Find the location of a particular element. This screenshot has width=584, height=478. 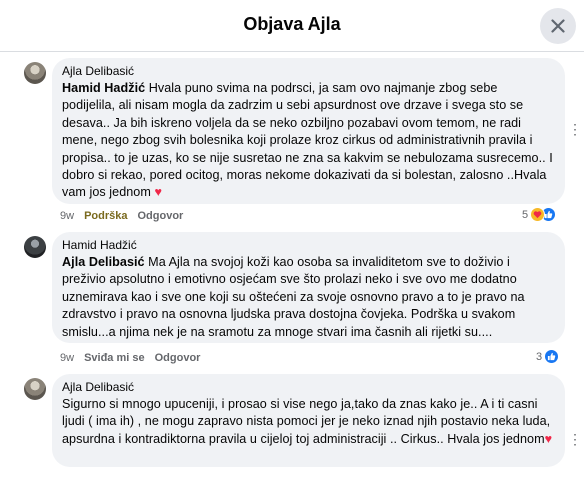

close-button is located at coordinates (558, 26).